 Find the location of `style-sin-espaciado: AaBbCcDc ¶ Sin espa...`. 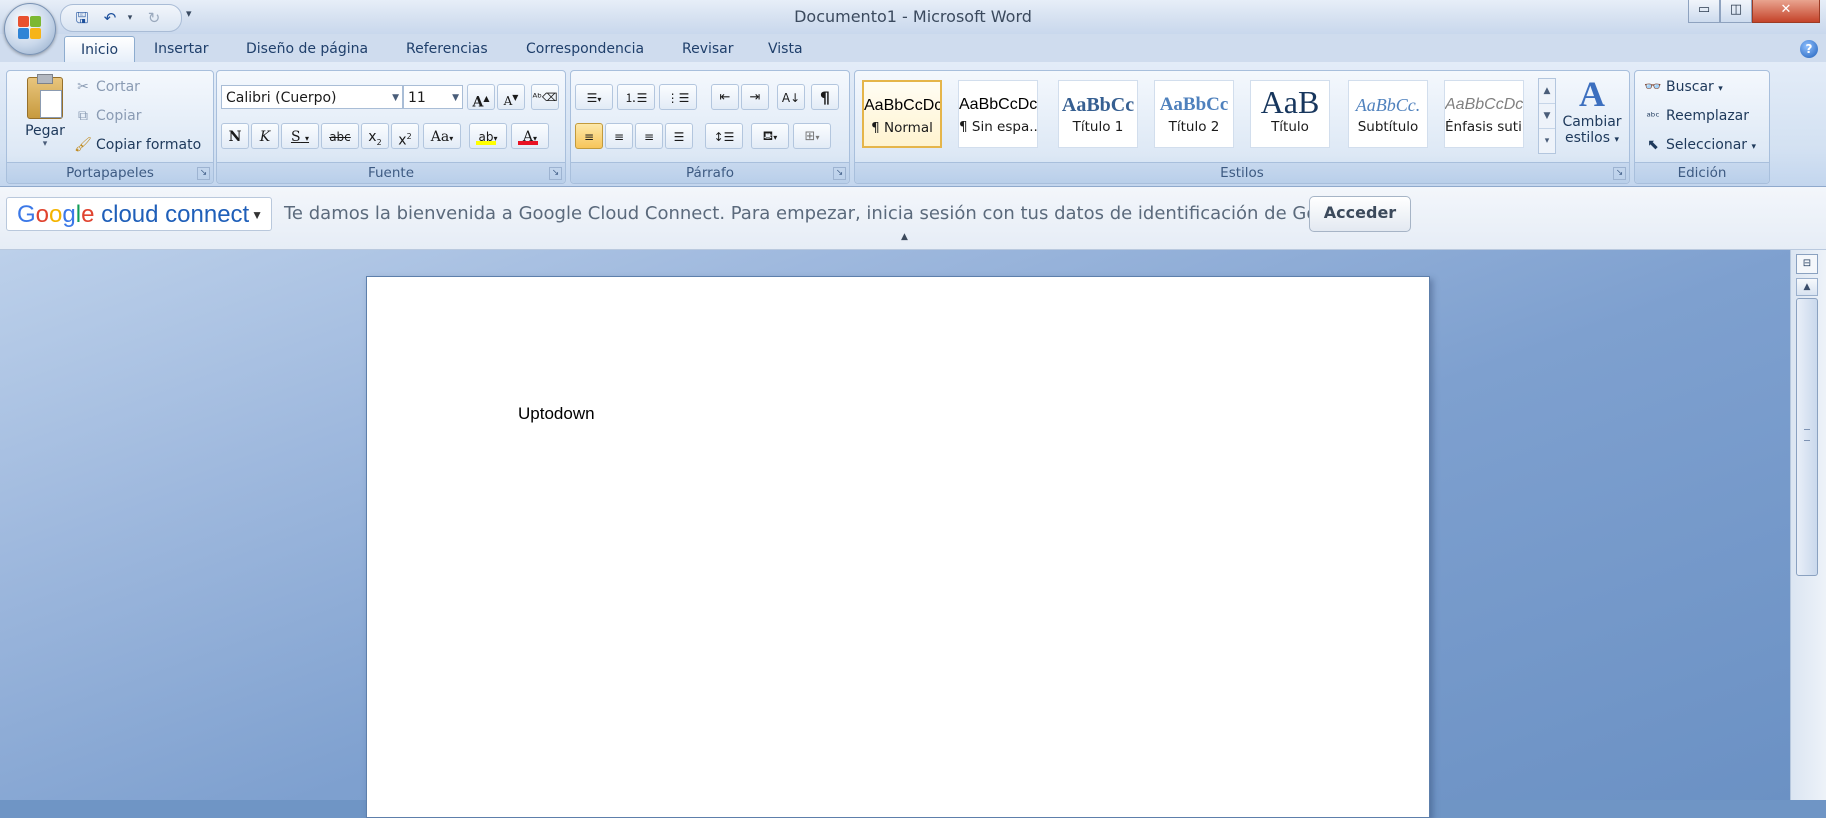

style-sin-espaciado: AaBbCcDc ¶ Sin espa... is located at coordinates (998, 114).